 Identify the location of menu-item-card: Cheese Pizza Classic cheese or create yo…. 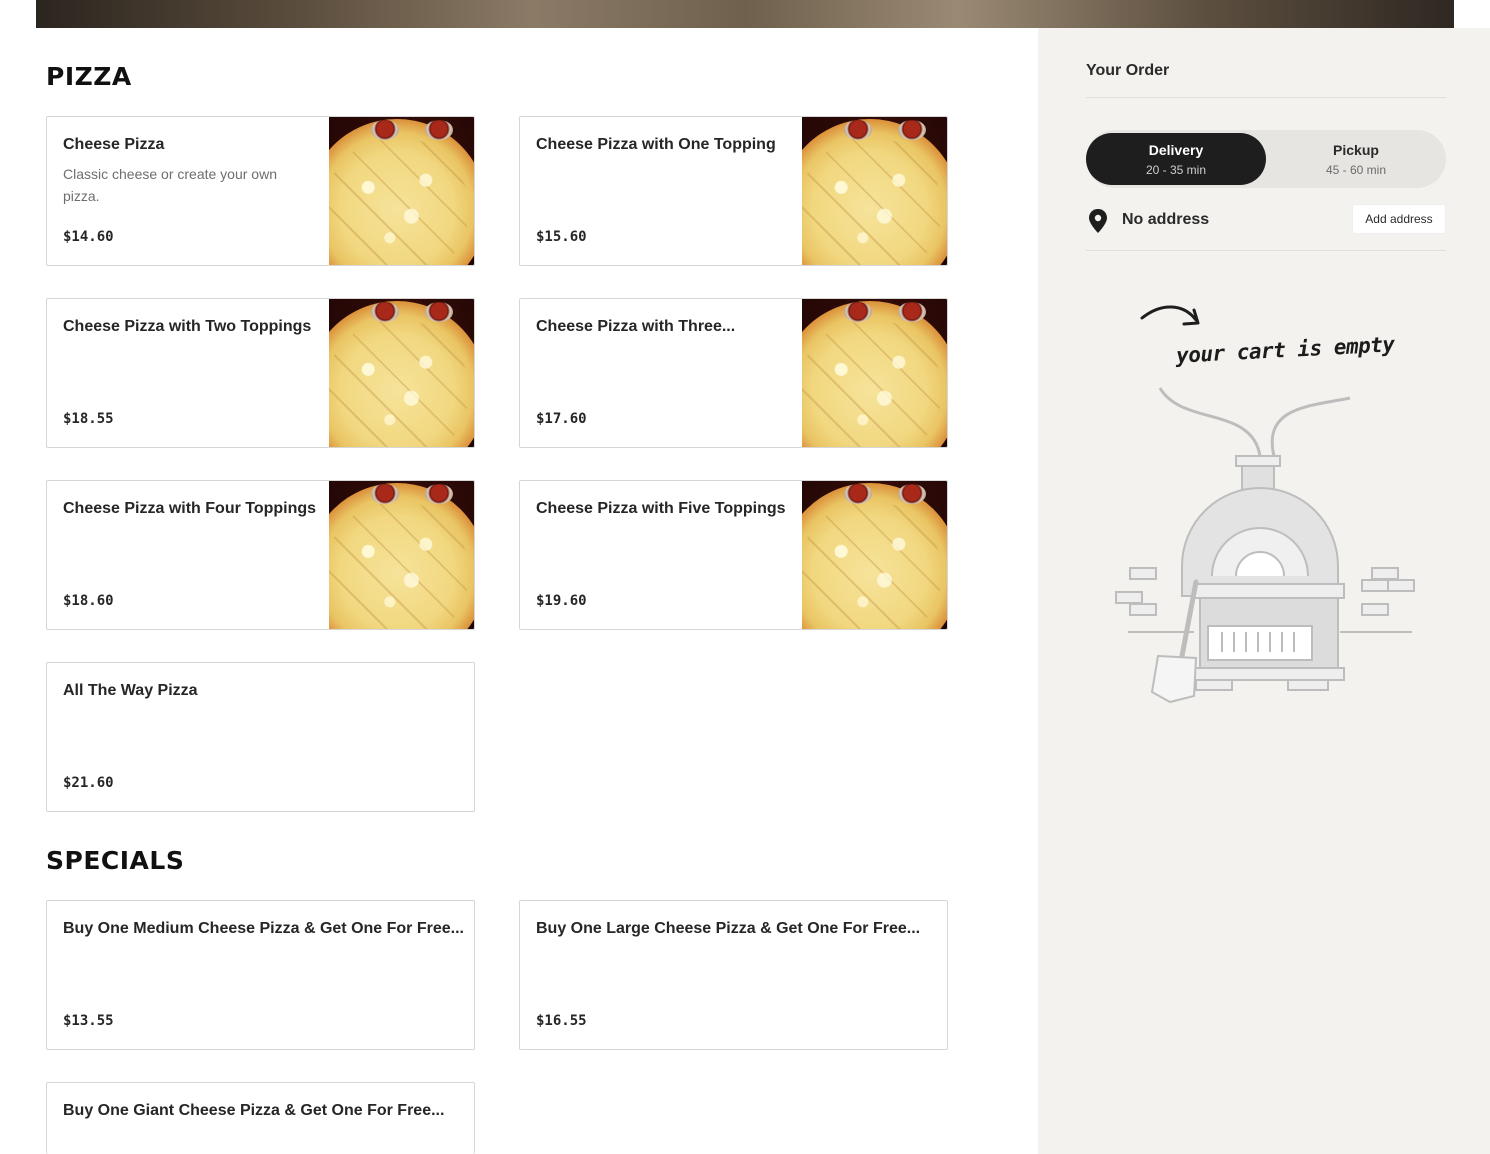
(260, 191).